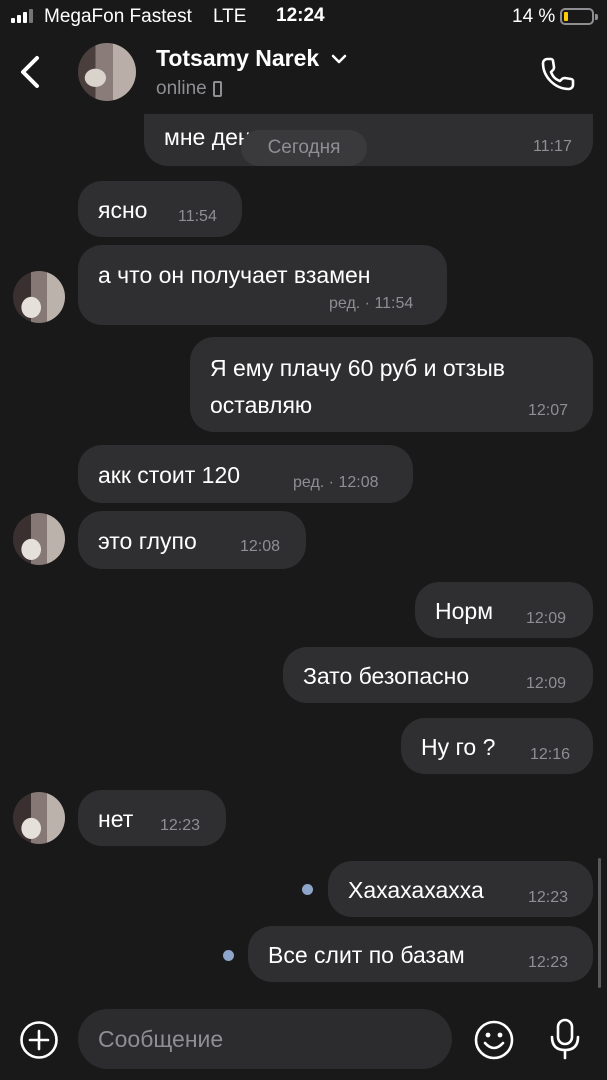 This screenshot has width=607, height=1080. I want to click on message-time: 12:16, so click(550, 754).